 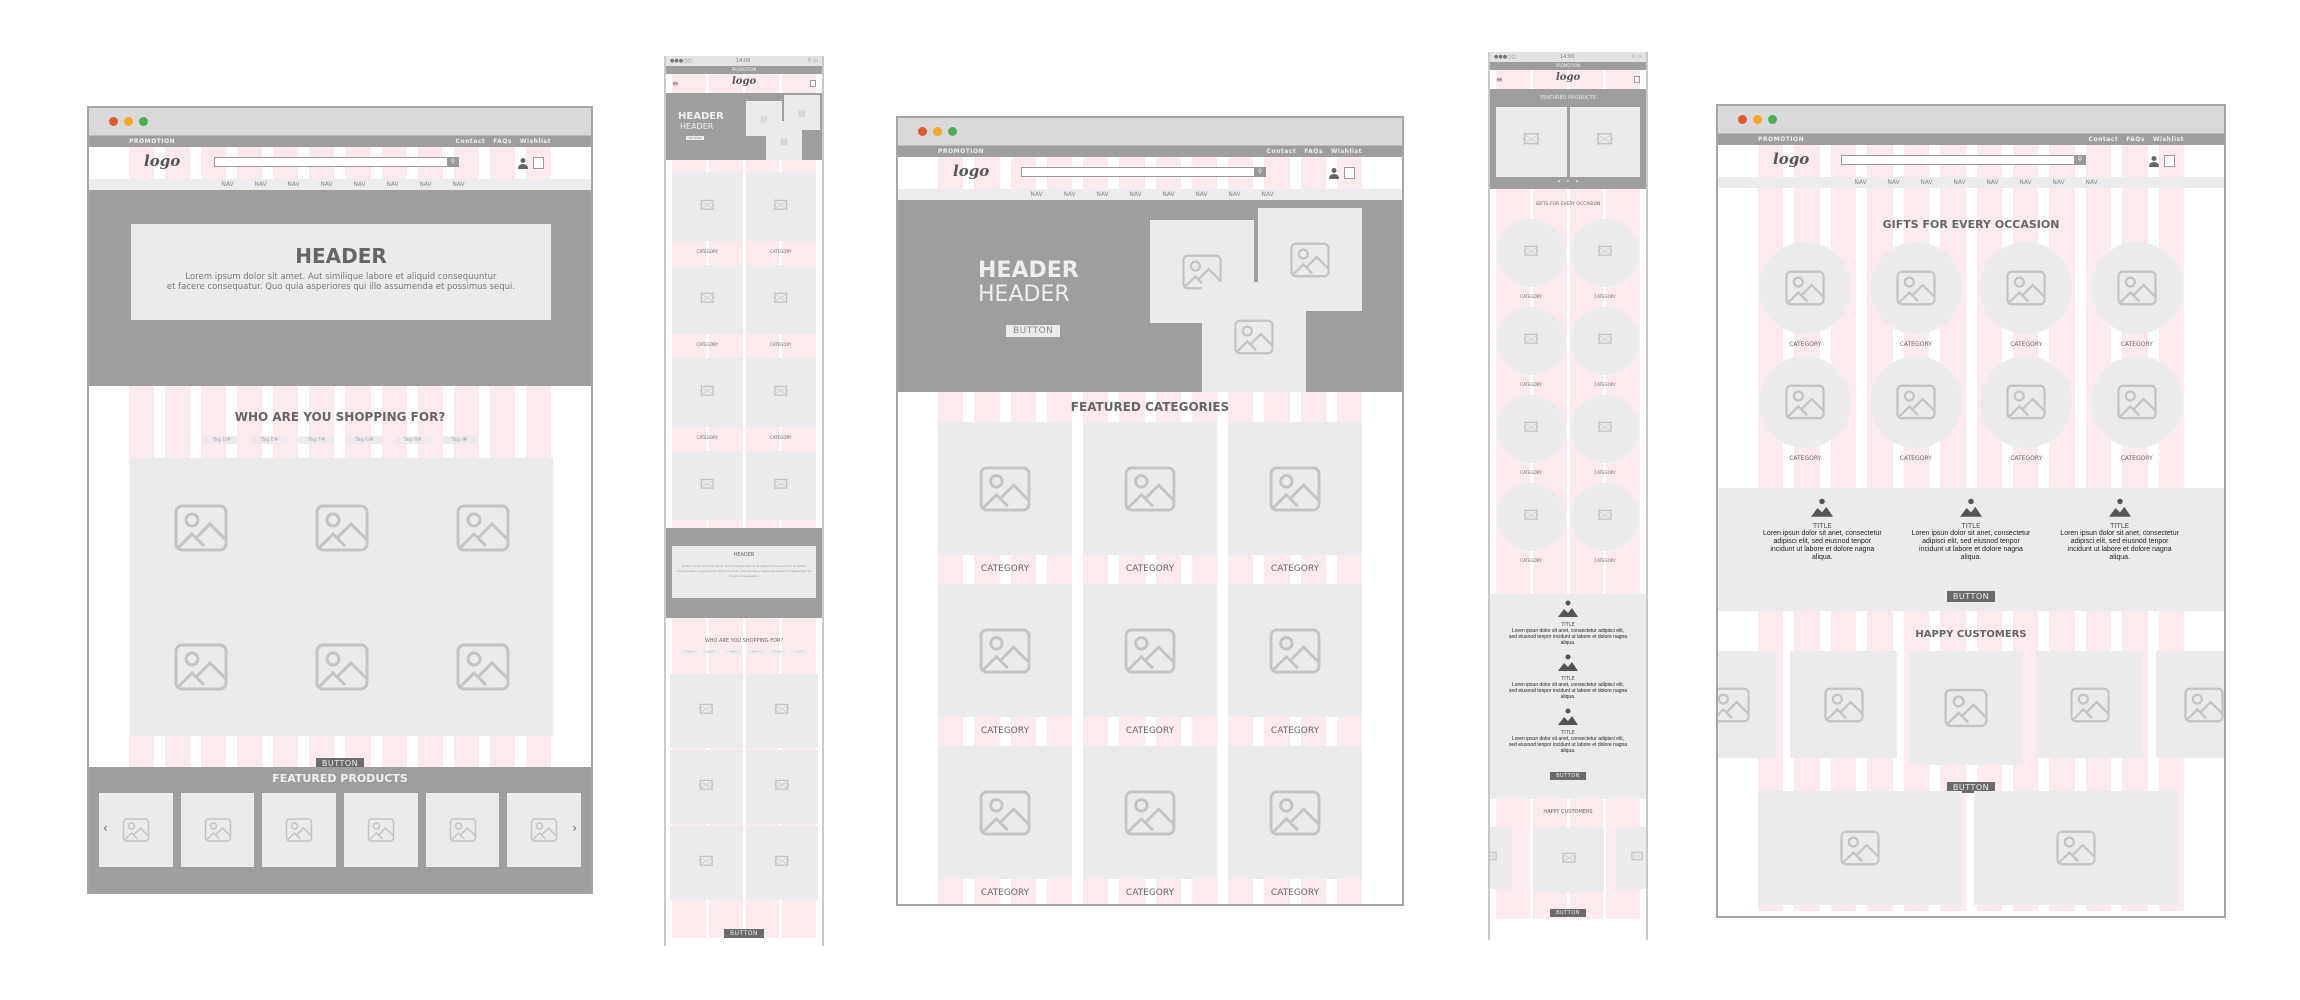 What do you see at coordinates (1334, 173) in the screenshot?
I see `user-icon` at bounding box center [1334, 173].